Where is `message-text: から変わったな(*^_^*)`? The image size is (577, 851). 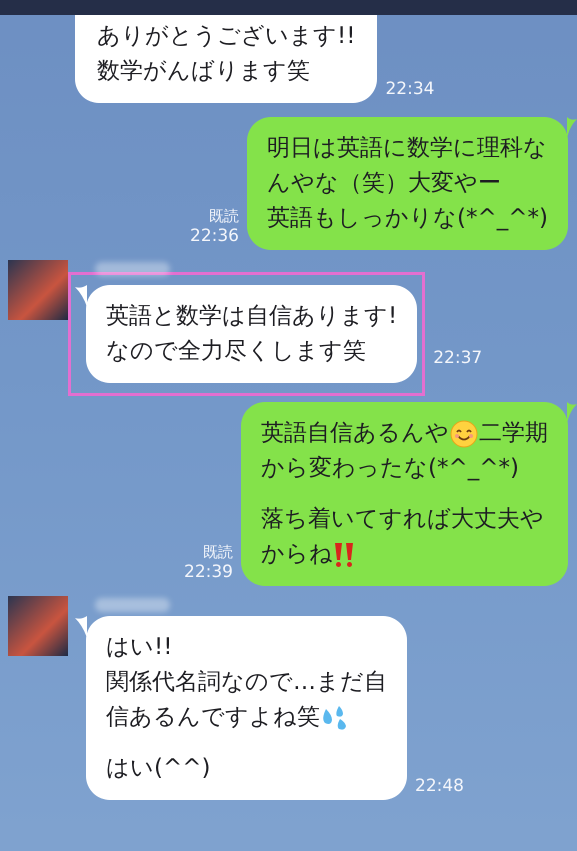
message-text: から変わったな(*^_^*) is located at coordinates (390, 468).